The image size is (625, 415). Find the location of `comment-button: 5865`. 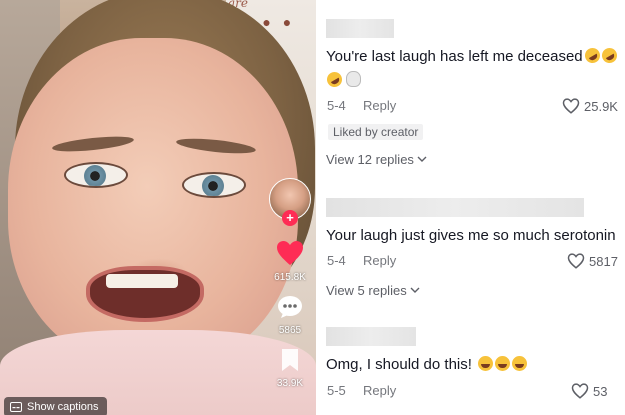

comment-button: 5865 is located at coordinates (290, 315).